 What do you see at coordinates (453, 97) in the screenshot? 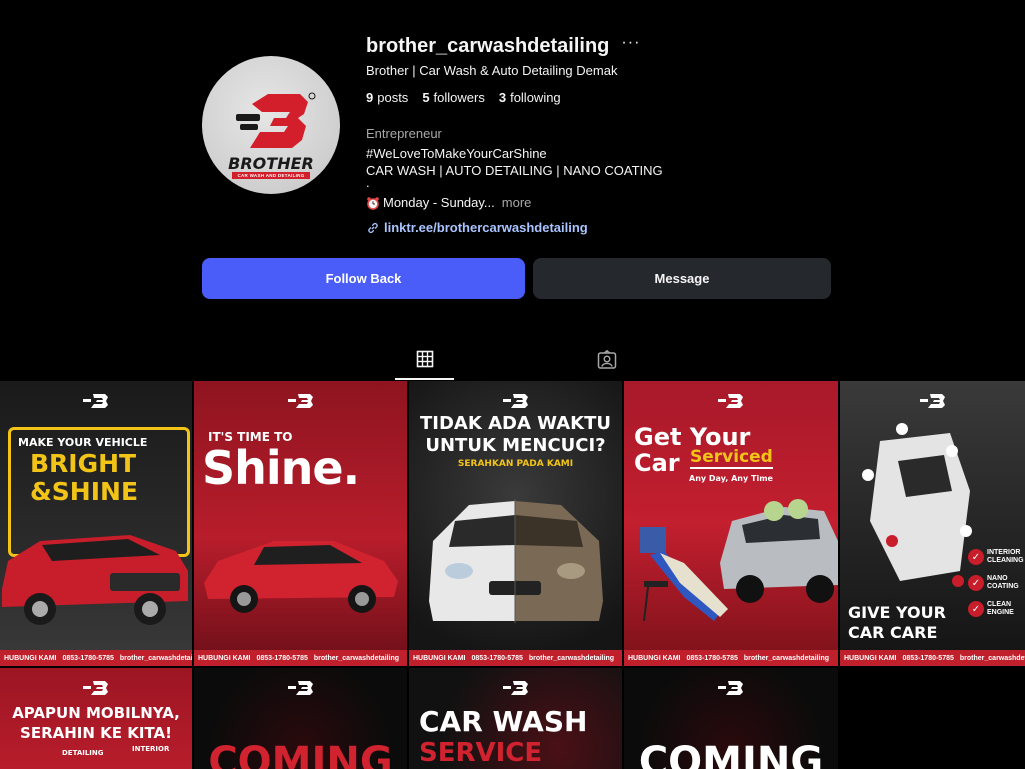
I see `followers-count: 5 followers` at bounding box center [453, 97].